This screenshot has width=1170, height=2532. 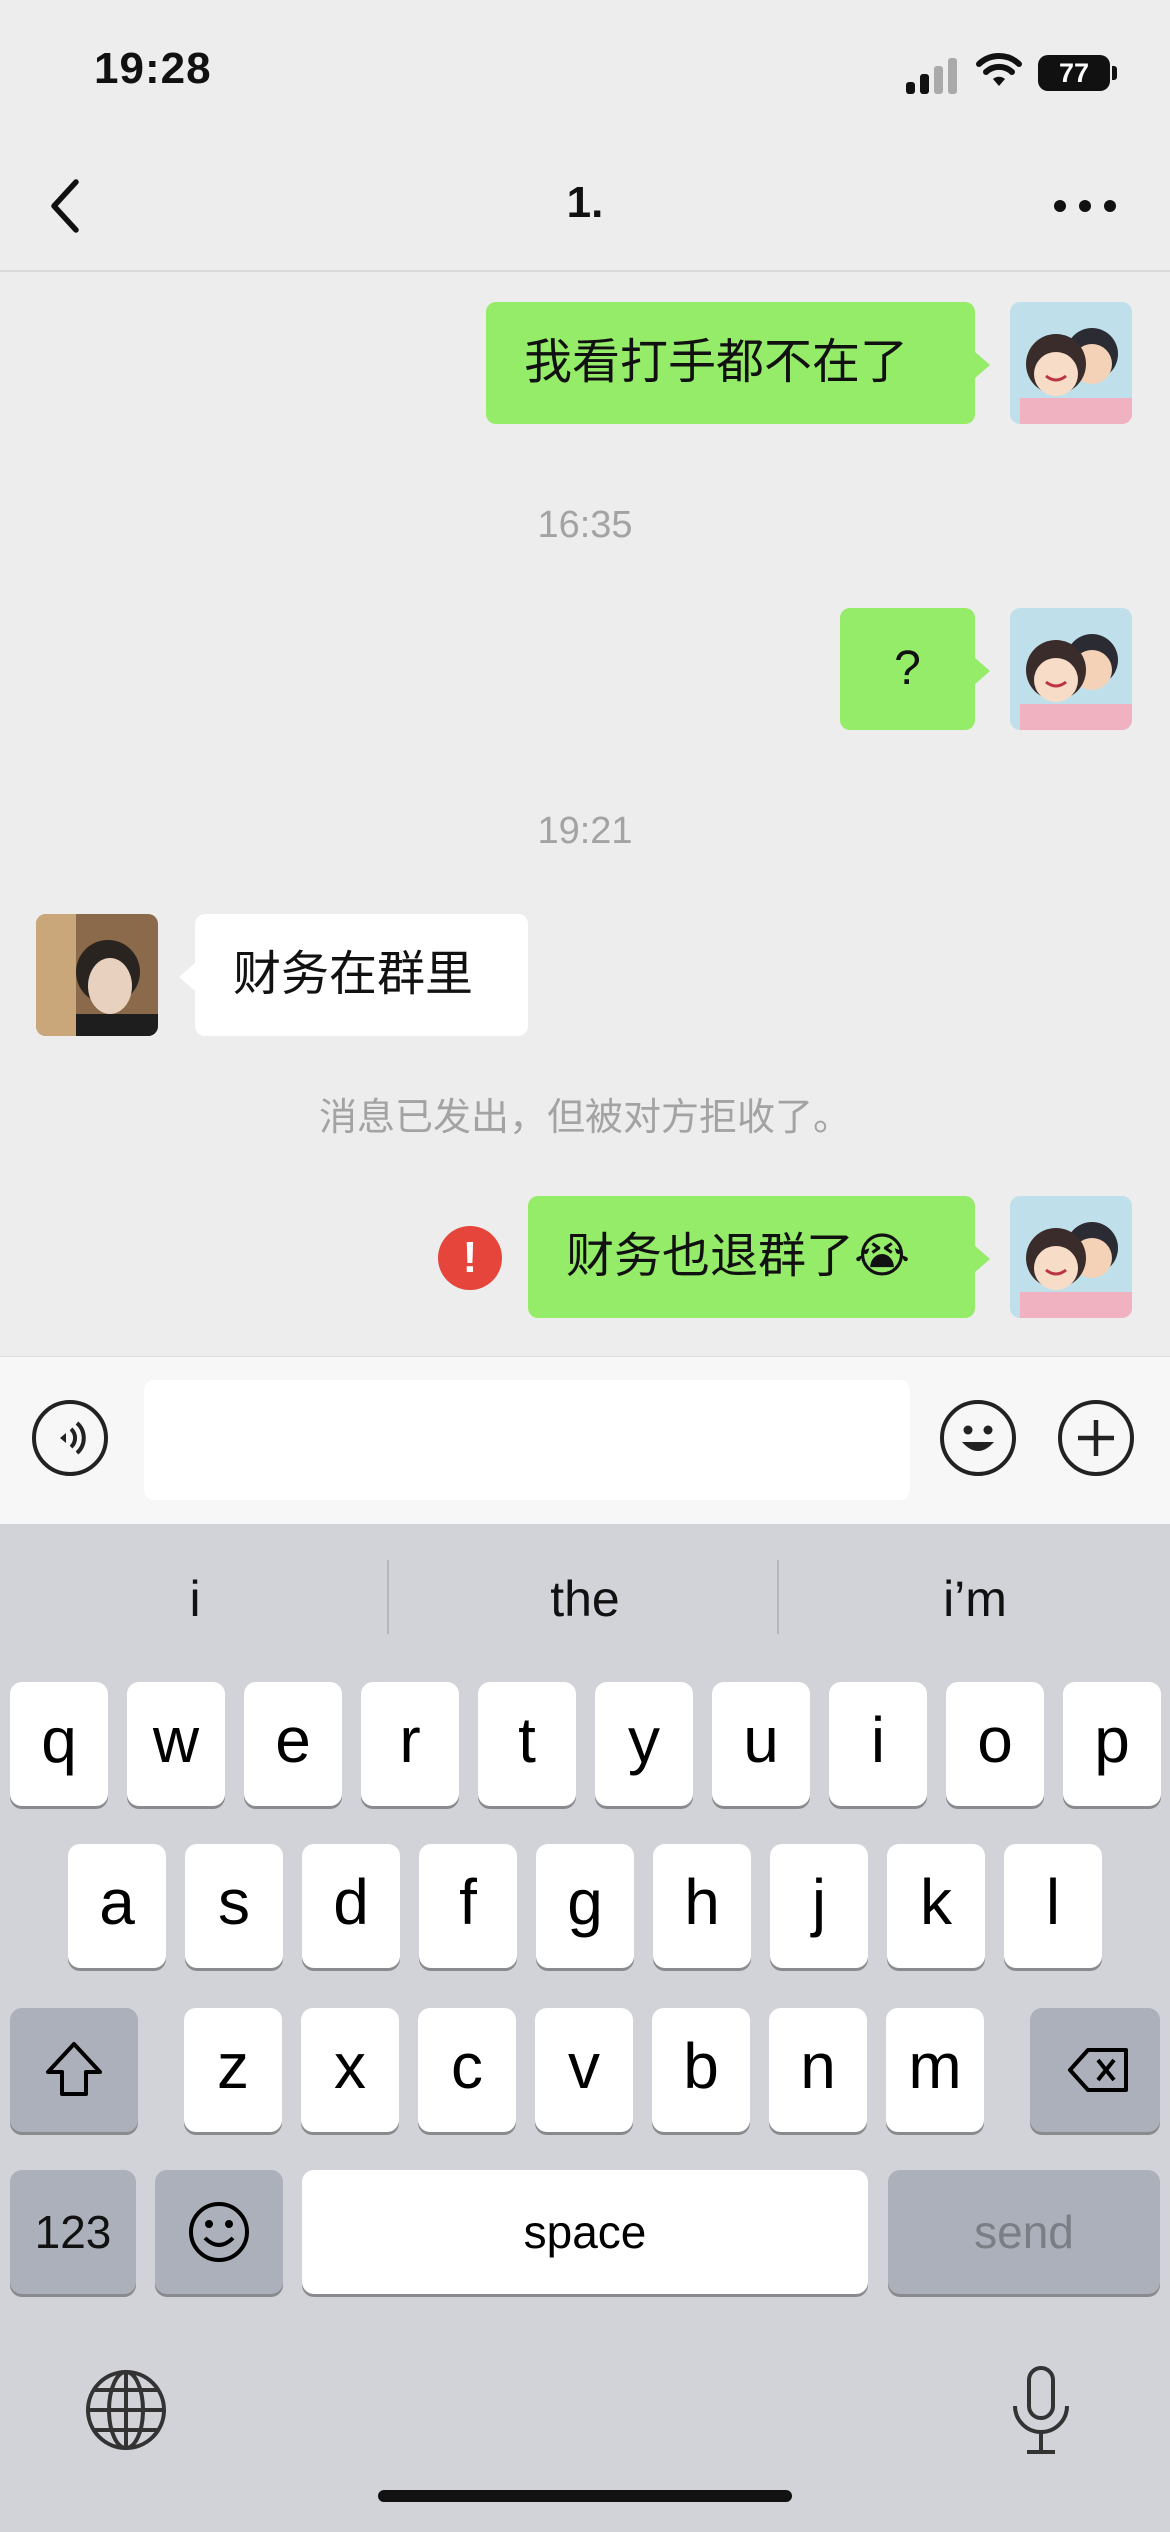 I want to click on key-h: h, so click(x=702, y=1906).